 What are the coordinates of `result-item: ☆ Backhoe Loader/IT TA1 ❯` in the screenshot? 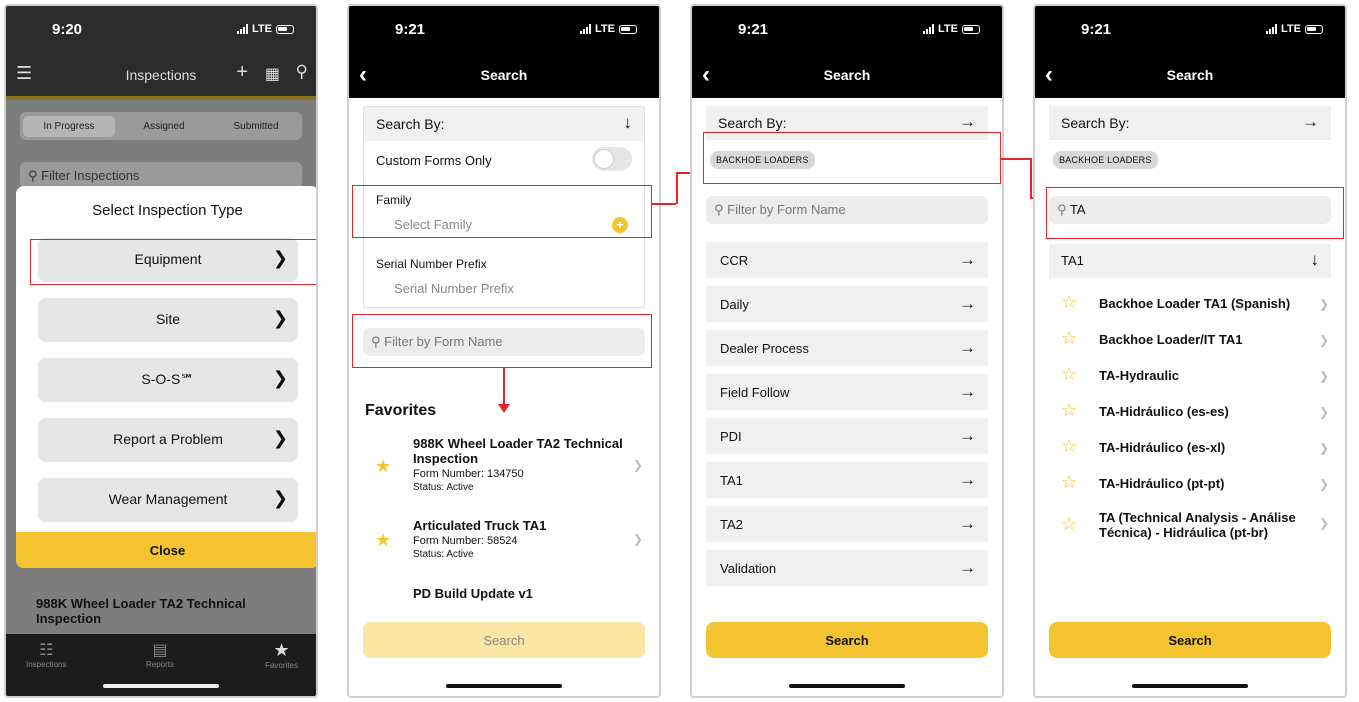 It's located at (1196, 341).